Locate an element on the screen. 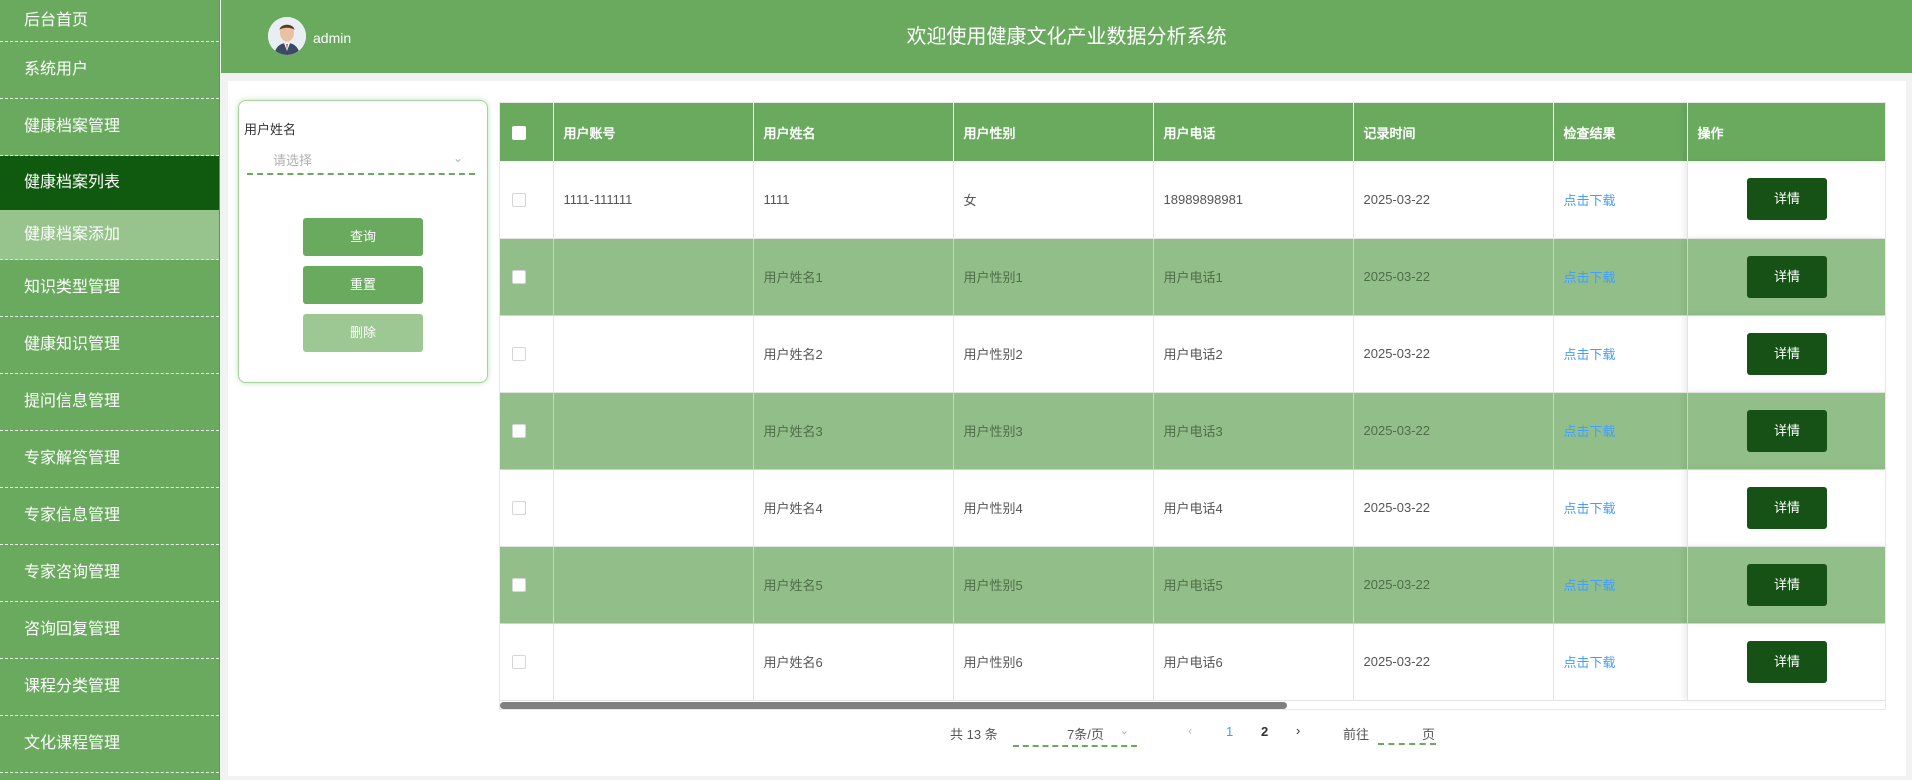  page-number: 1 is located at coordinates (1229, 731).